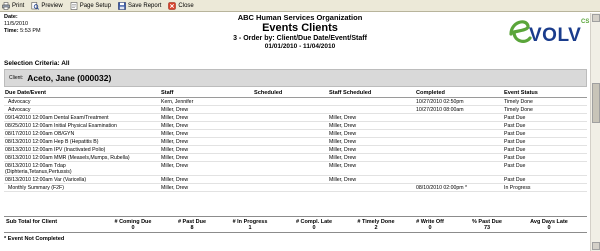  What do you see at coordinates (172, 5) in the screenshot?
I see `close-icon` at bounding box center [172, 5].